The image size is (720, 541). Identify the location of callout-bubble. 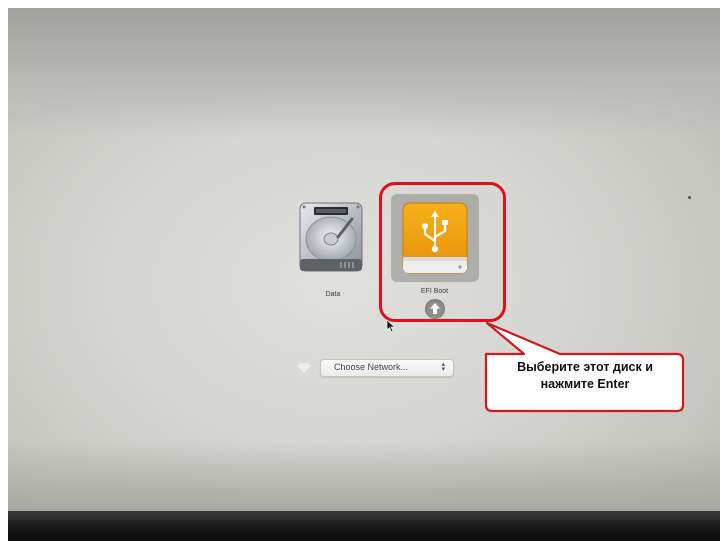
(584, 367).